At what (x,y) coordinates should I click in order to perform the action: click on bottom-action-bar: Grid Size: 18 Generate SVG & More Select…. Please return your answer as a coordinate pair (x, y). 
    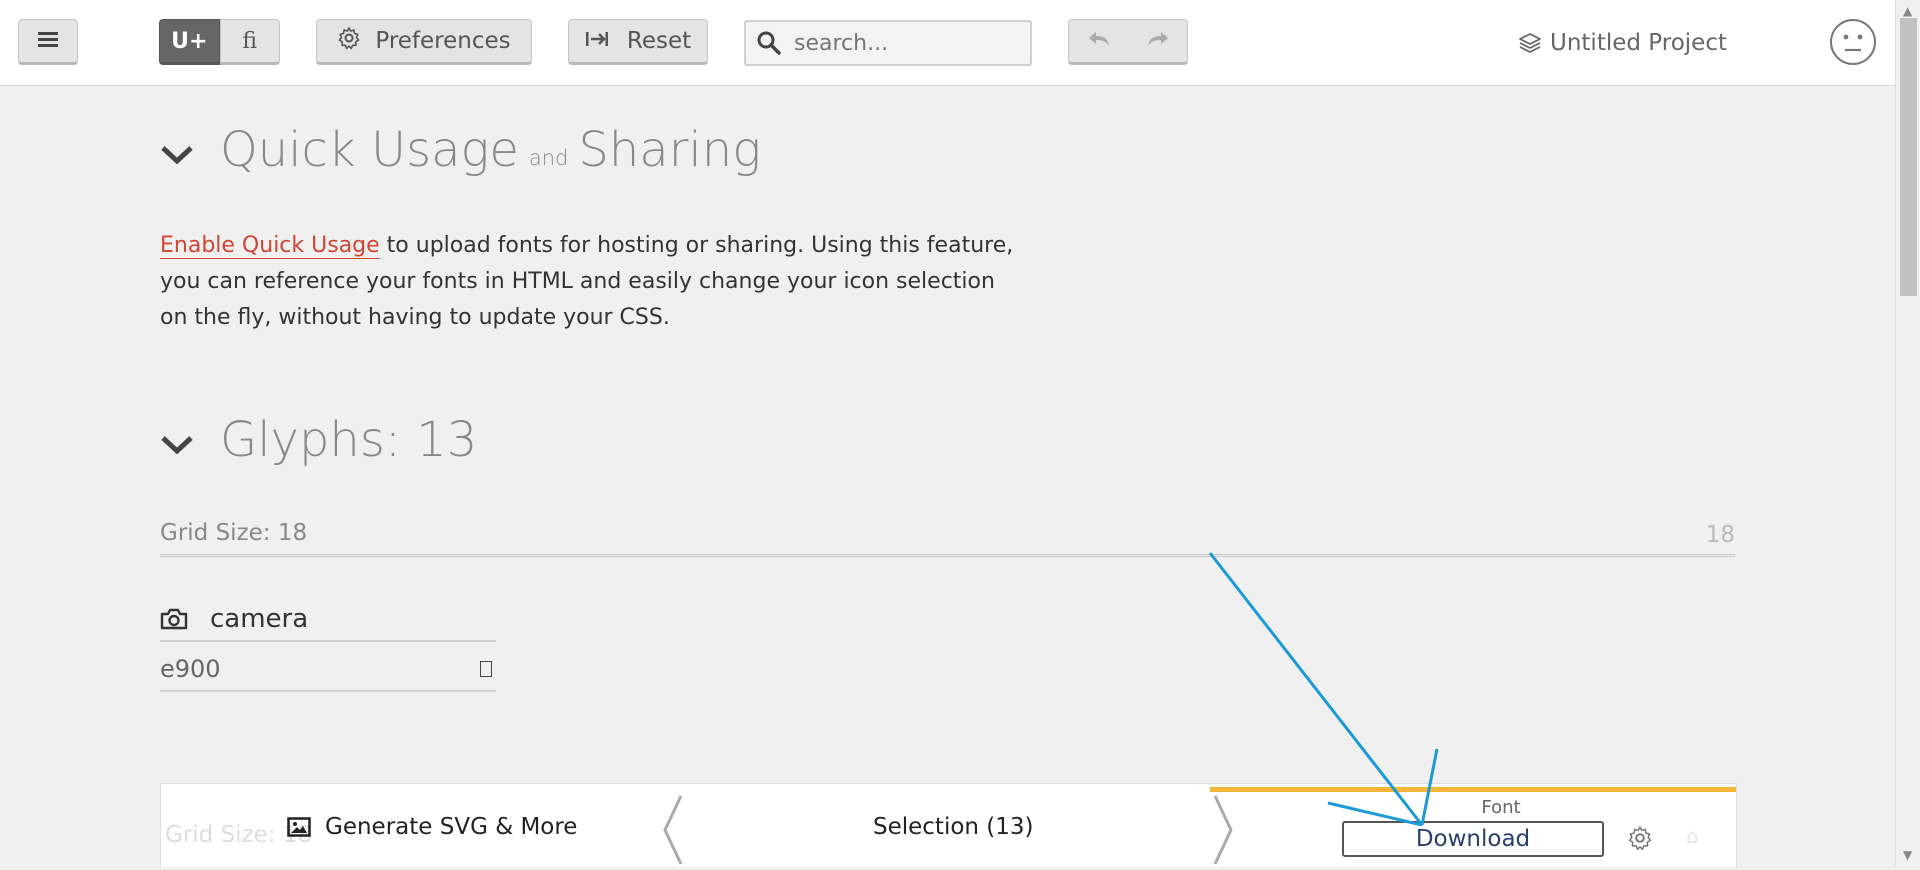
    Looking at the image, I should click on (948, 825).